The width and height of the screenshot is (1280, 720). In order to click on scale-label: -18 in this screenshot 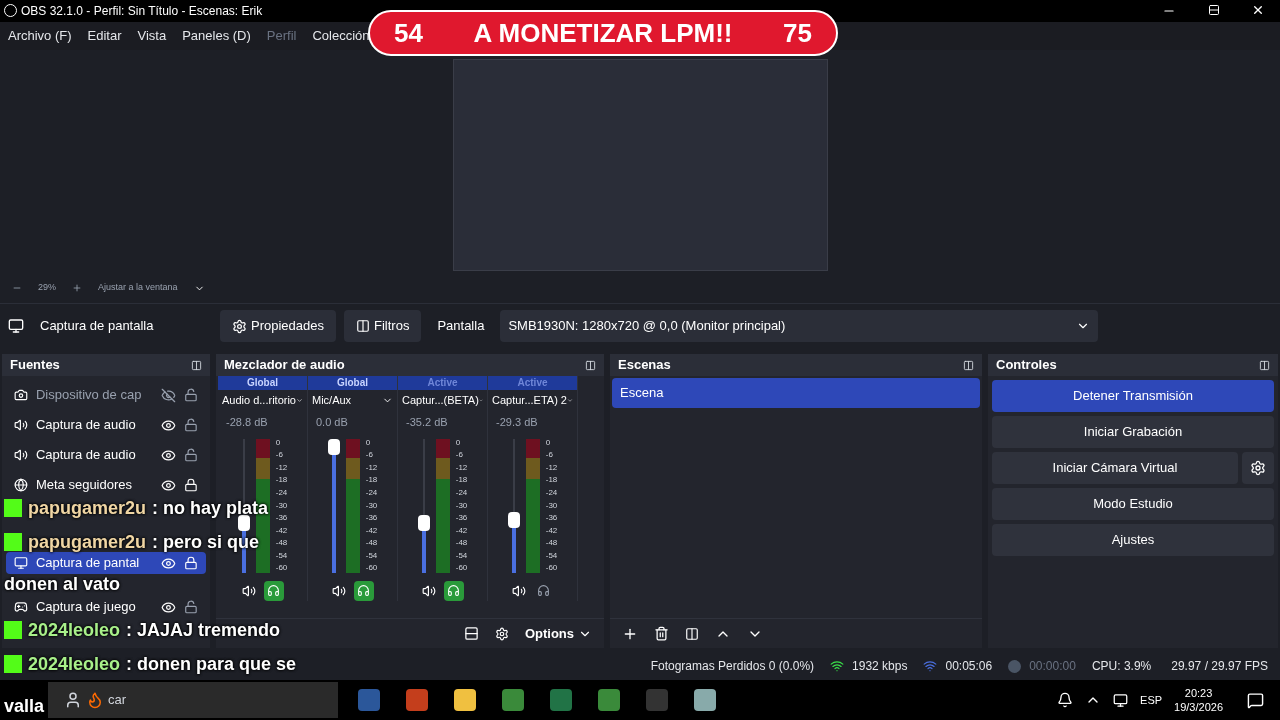, I will do `click(281, 480)`.